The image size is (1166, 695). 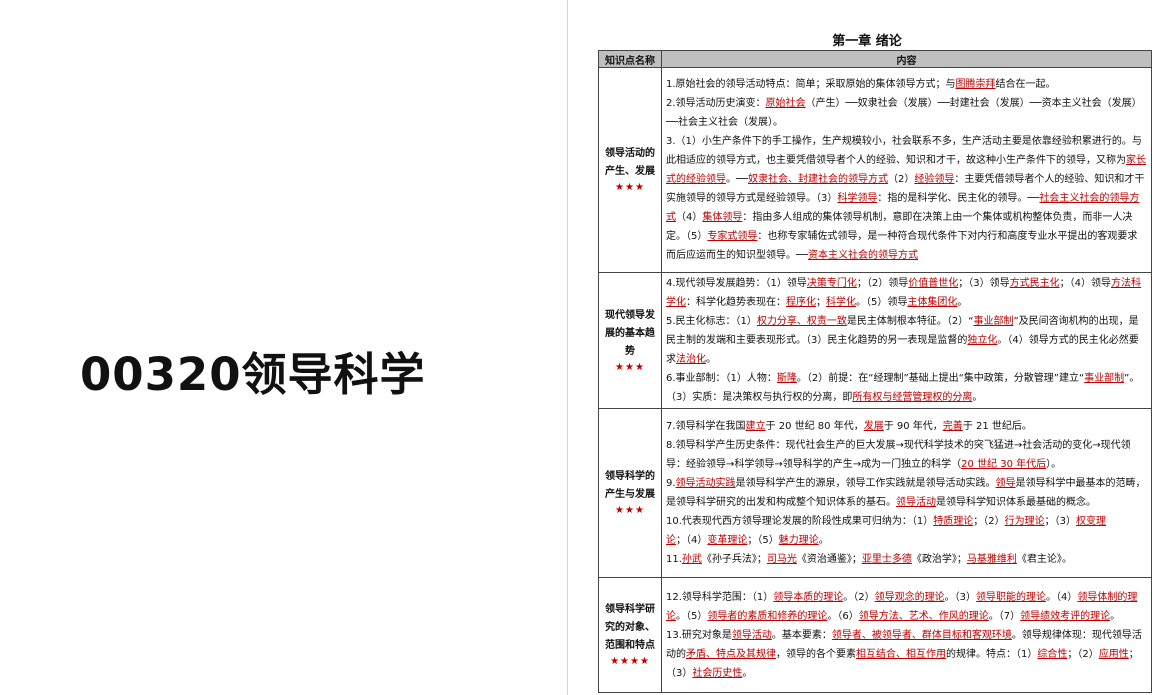 What do you see at coordinates (814, 426) in the screenshot?
I see `item-text: 于 20 世纪 80 年代，` at bounding box center [814, 426].